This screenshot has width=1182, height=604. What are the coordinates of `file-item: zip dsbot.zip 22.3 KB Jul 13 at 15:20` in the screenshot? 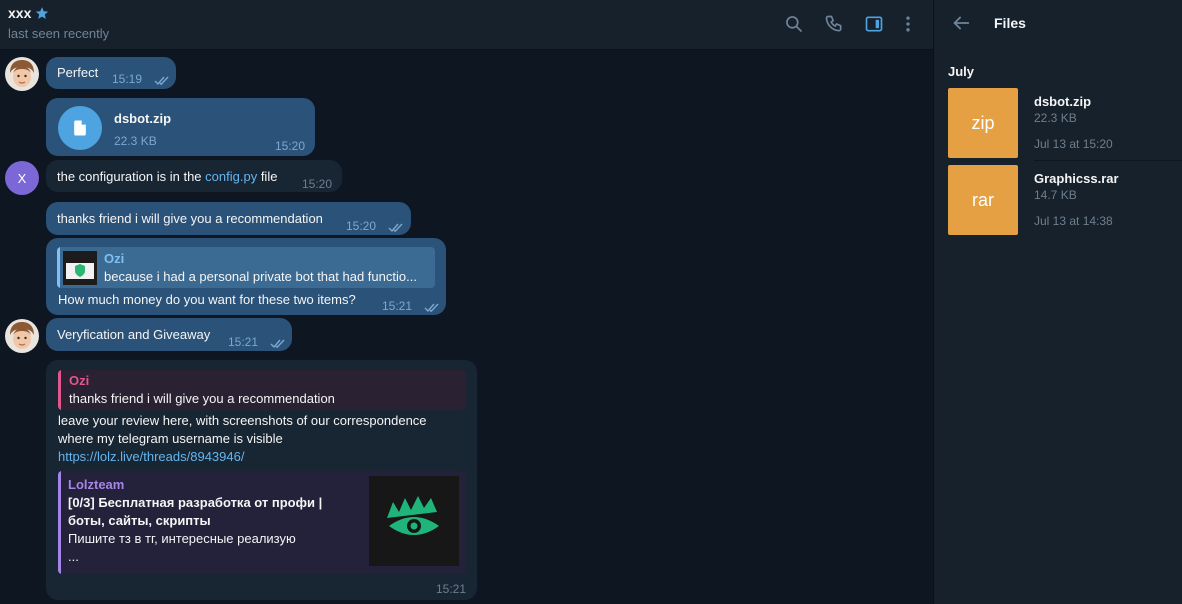 It's located at (1058, 124).